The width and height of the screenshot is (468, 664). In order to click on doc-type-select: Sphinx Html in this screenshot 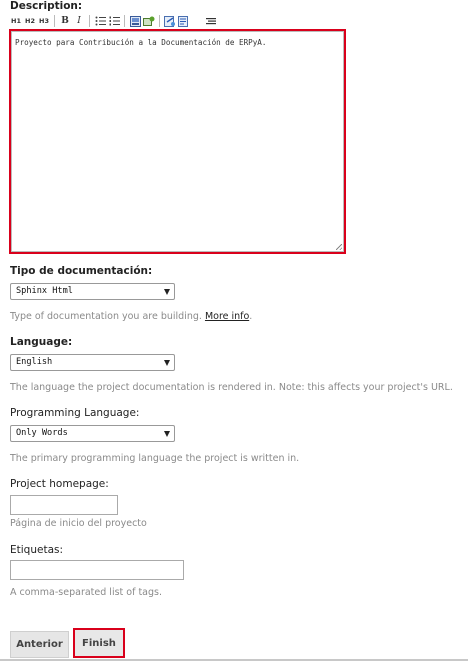, I will do `click(92, 291)`.